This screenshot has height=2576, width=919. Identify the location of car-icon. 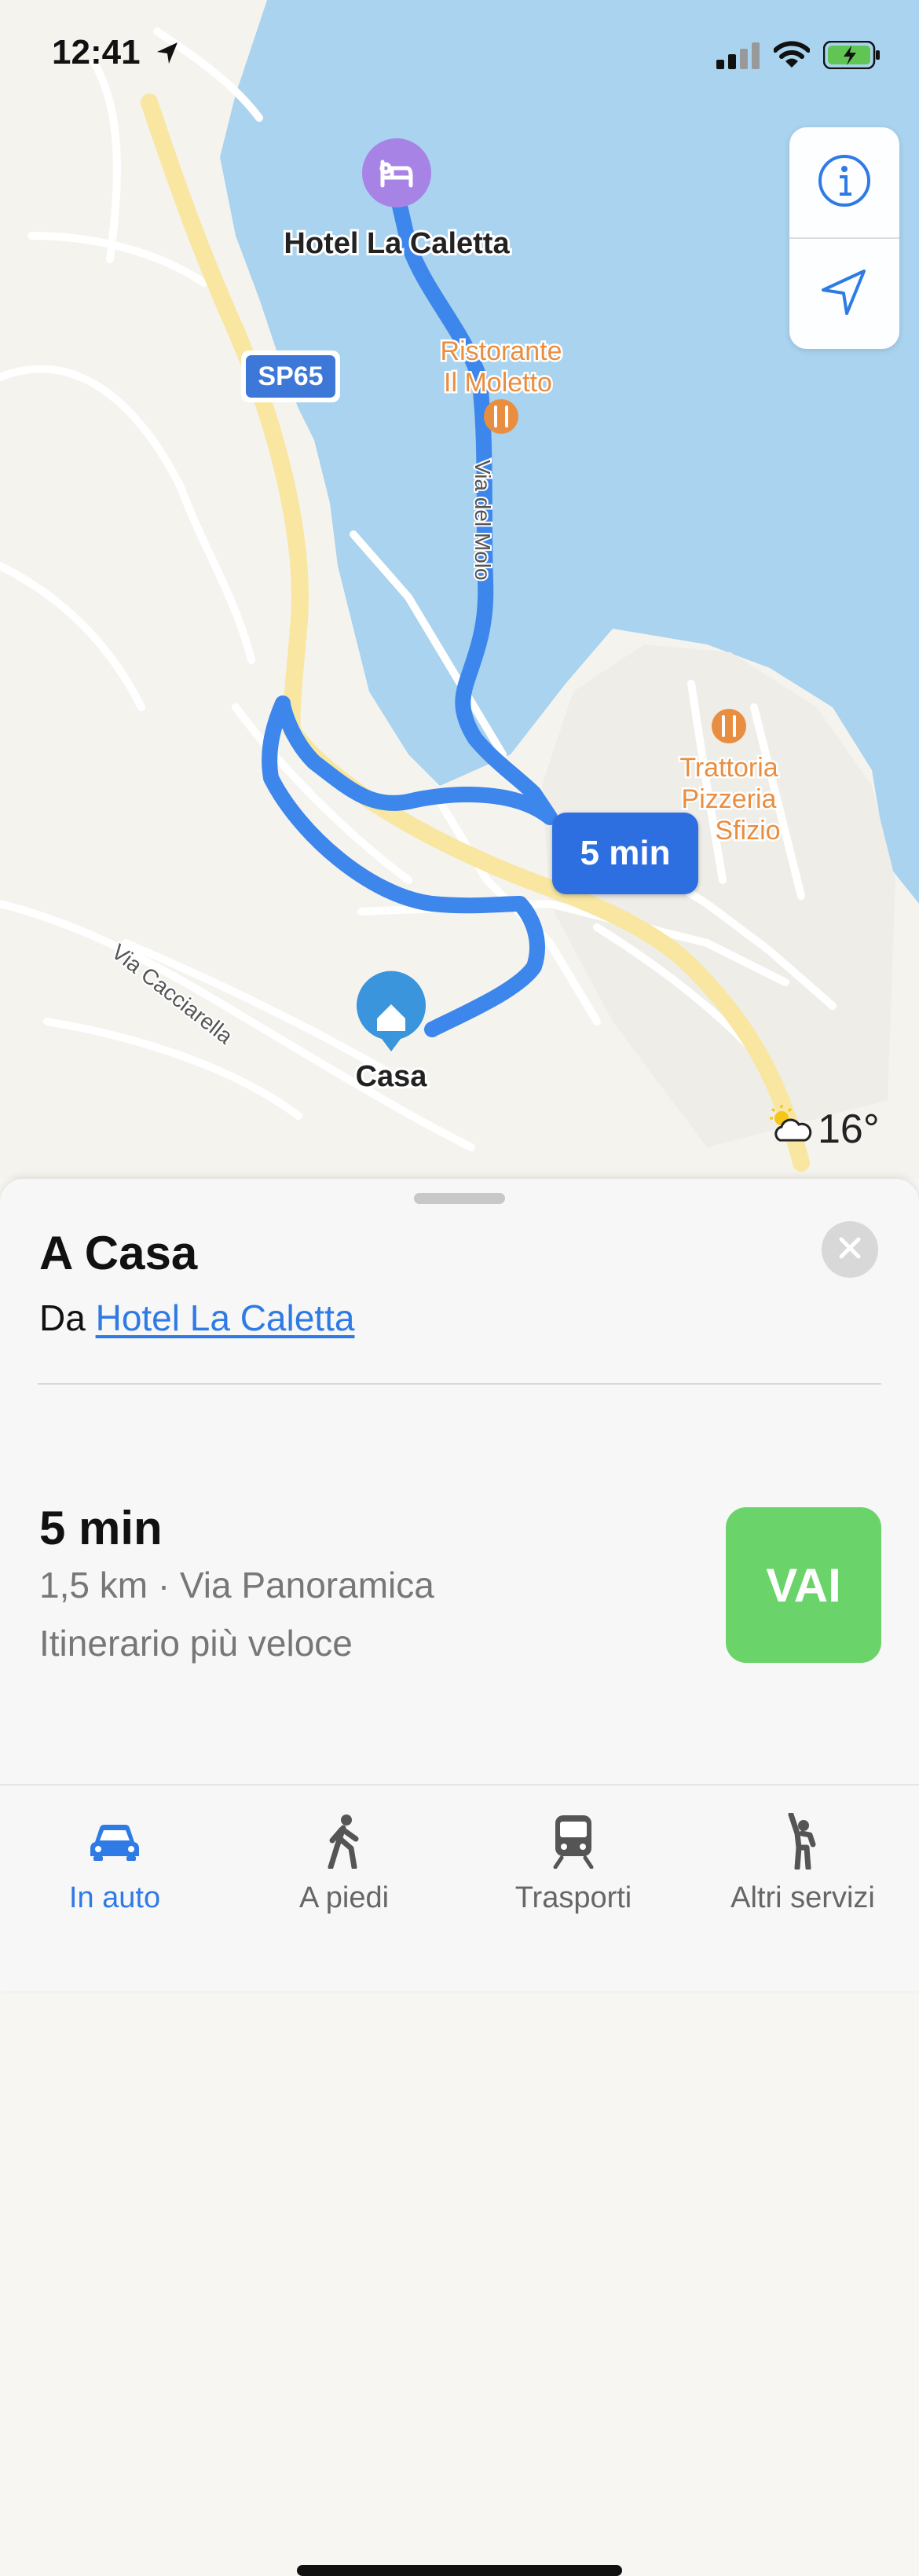
(115, 1841).